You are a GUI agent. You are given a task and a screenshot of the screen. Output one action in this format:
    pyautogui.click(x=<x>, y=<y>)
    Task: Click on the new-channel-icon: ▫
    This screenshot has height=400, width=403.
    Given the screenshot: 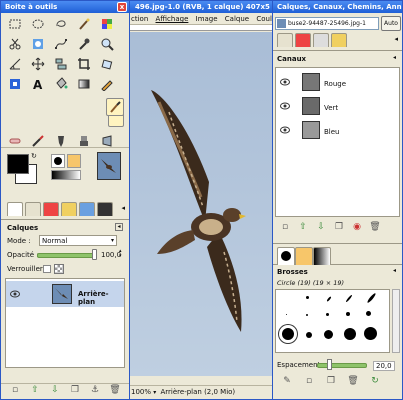 What is the action you would take?
    pyautogui.click(x=285, y=227)
    